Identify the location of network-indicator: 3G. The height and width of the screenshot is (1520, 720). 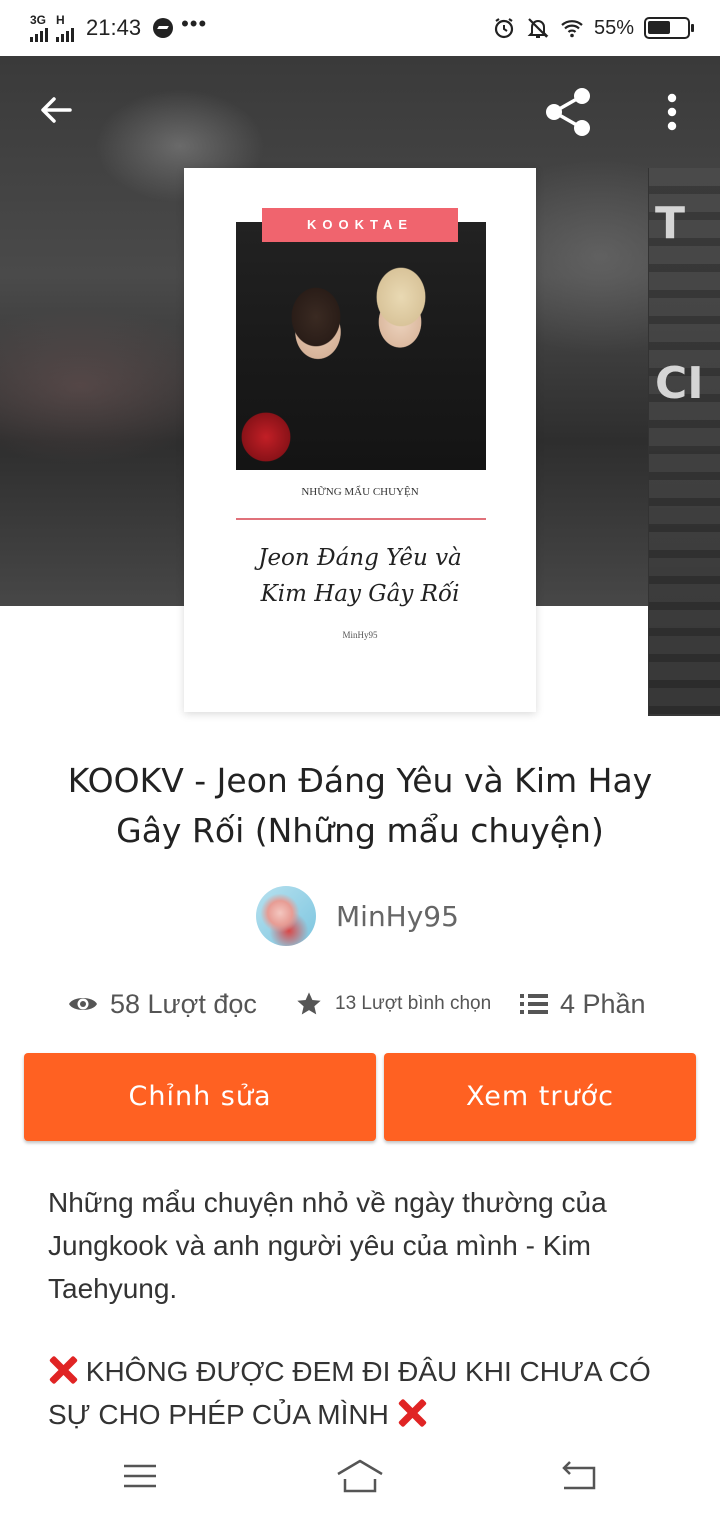
(39, 28).